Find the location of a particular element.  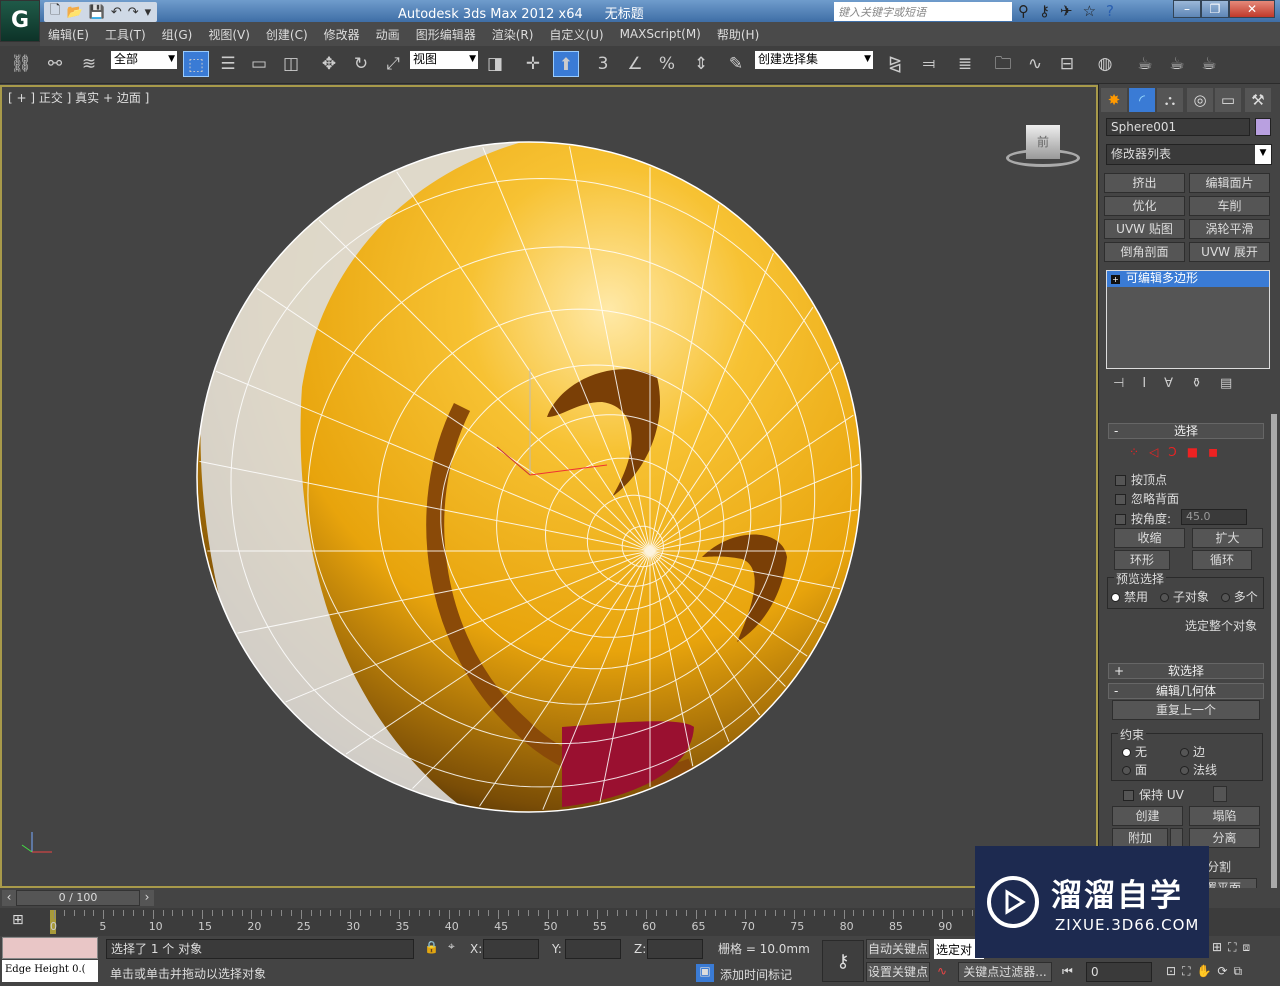

help-icon: ? is located at coordinates (1110, 11).